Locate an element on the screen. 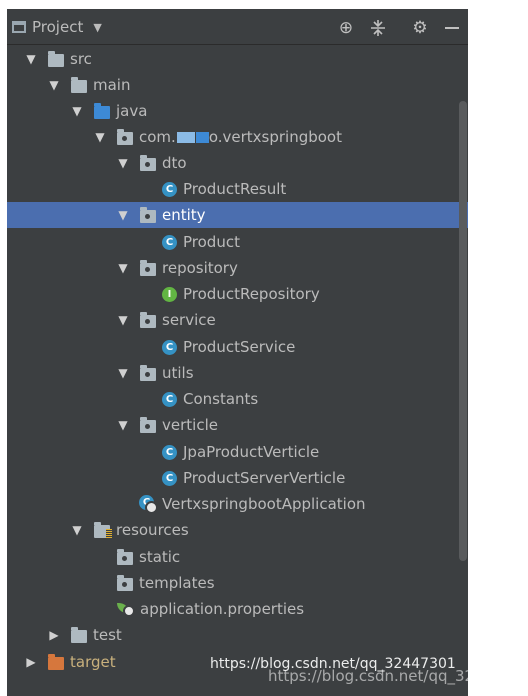 Image resolution: width=528 pixels, height=696 pixels. tree-node-productresult: C ProductResult is located at coordinates (237, 189).